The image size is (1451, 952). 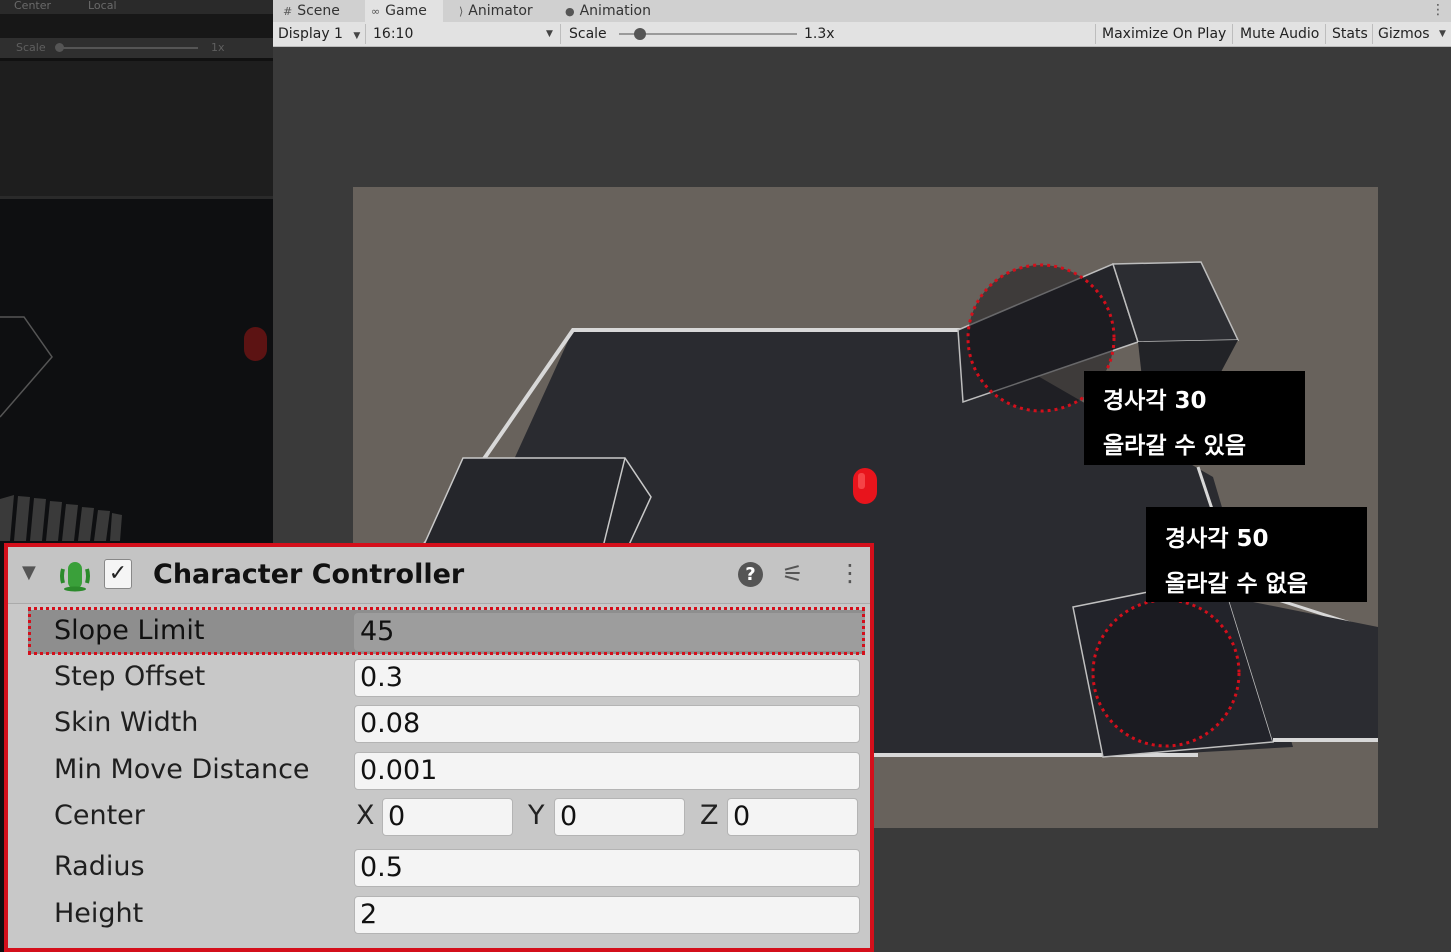 I want to click on annotation-slope-30: 경사각 30 올라갈 수 있음, so click(x=1194, y=418).